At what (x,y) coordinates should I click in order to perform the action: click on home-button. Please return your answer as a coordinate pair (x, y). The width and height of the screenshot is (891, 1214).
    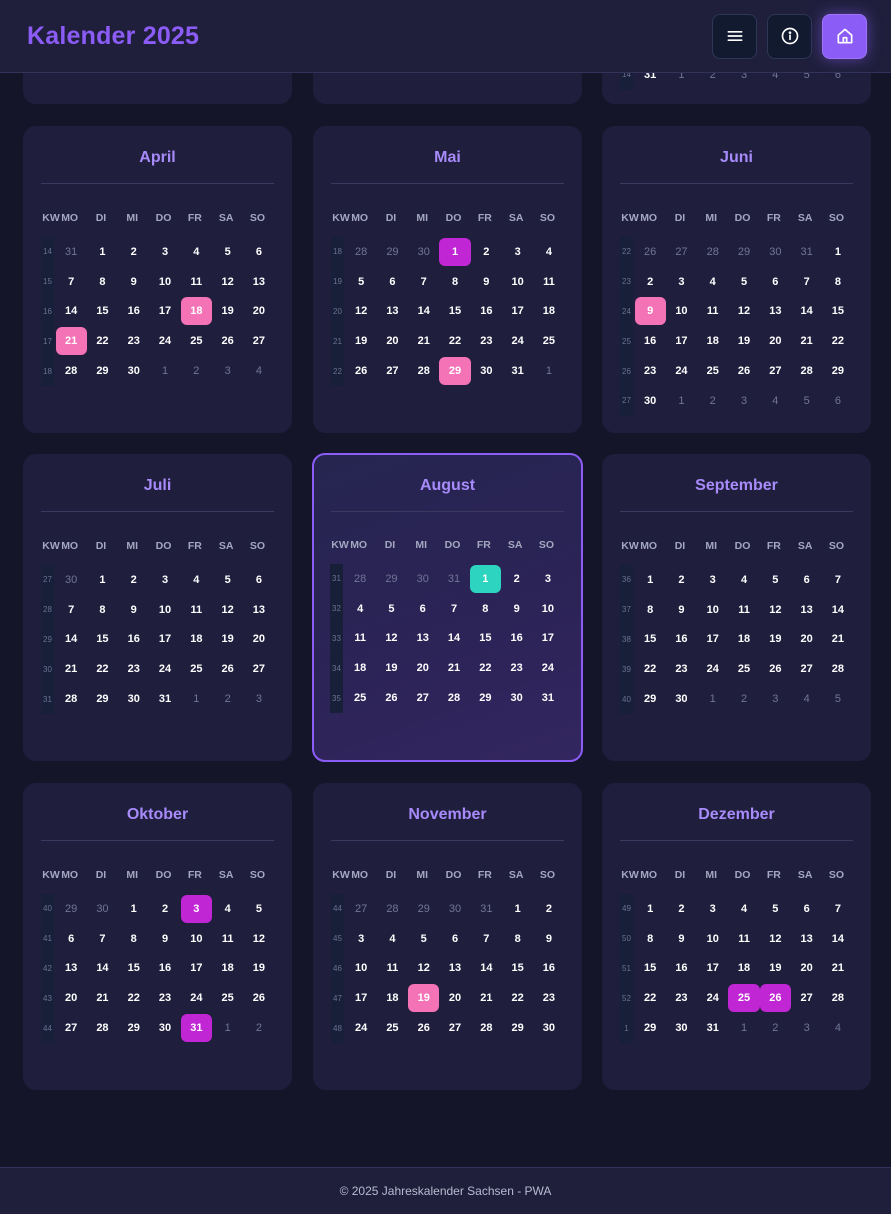
    Looking at the image, I should click on (844, 36).